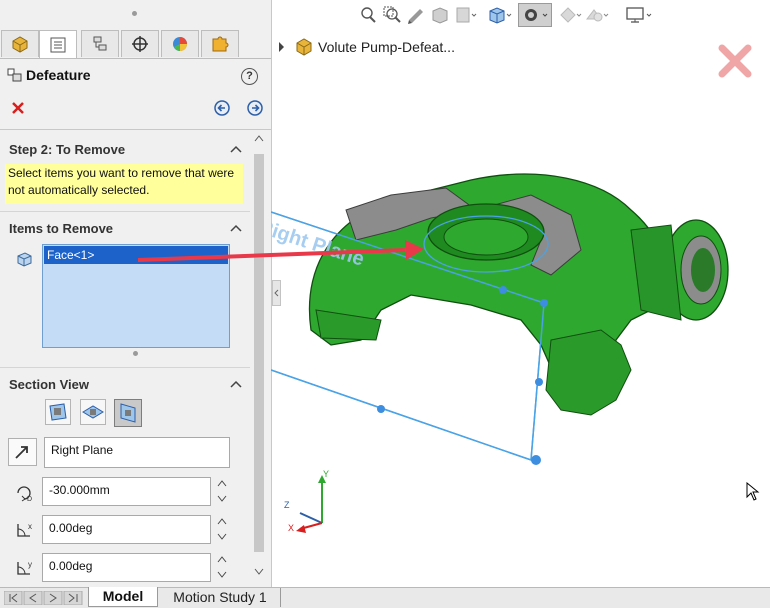 This screenshot has height=608, width=770. Describe the element at coordinates (135, 58) in the screenshot. I see `tabbar-divider` at that location.